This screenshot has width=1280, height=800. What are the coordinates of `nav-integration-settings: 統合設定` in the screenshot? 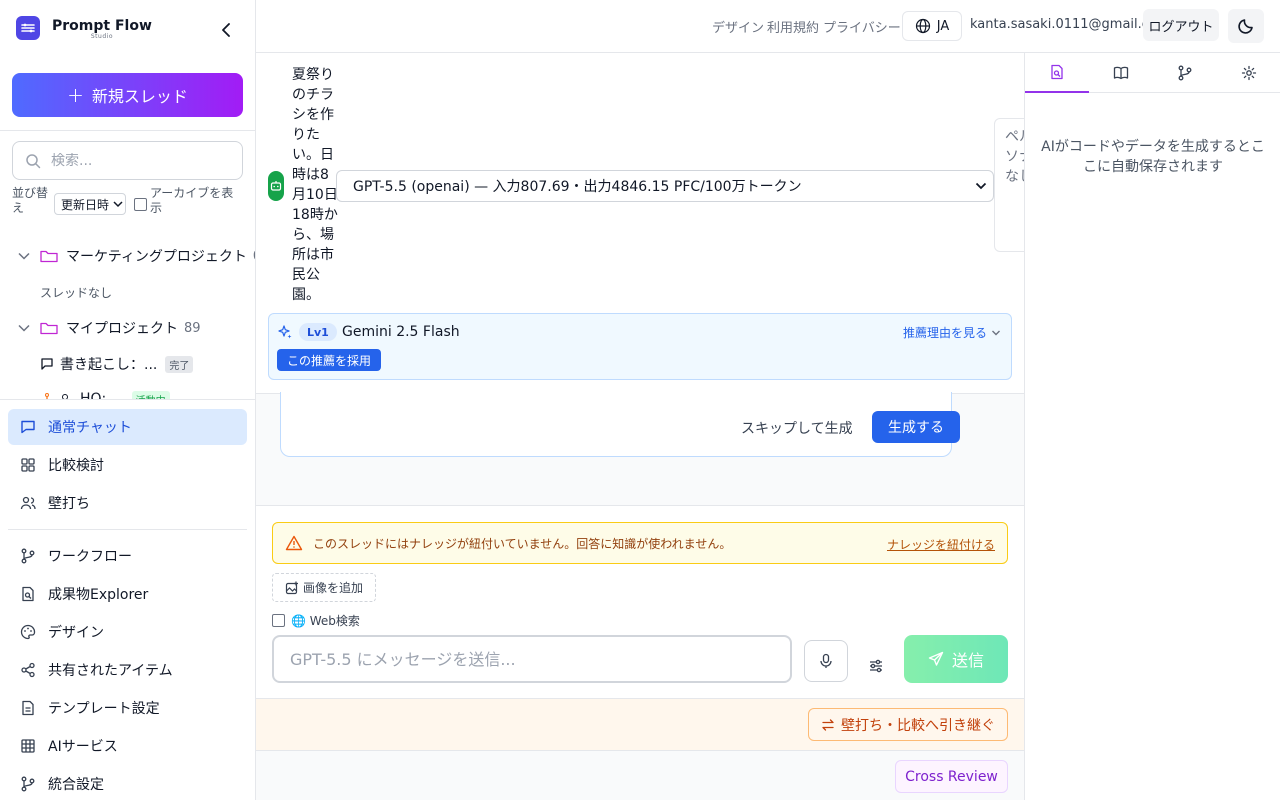 It's located at (127, 783).